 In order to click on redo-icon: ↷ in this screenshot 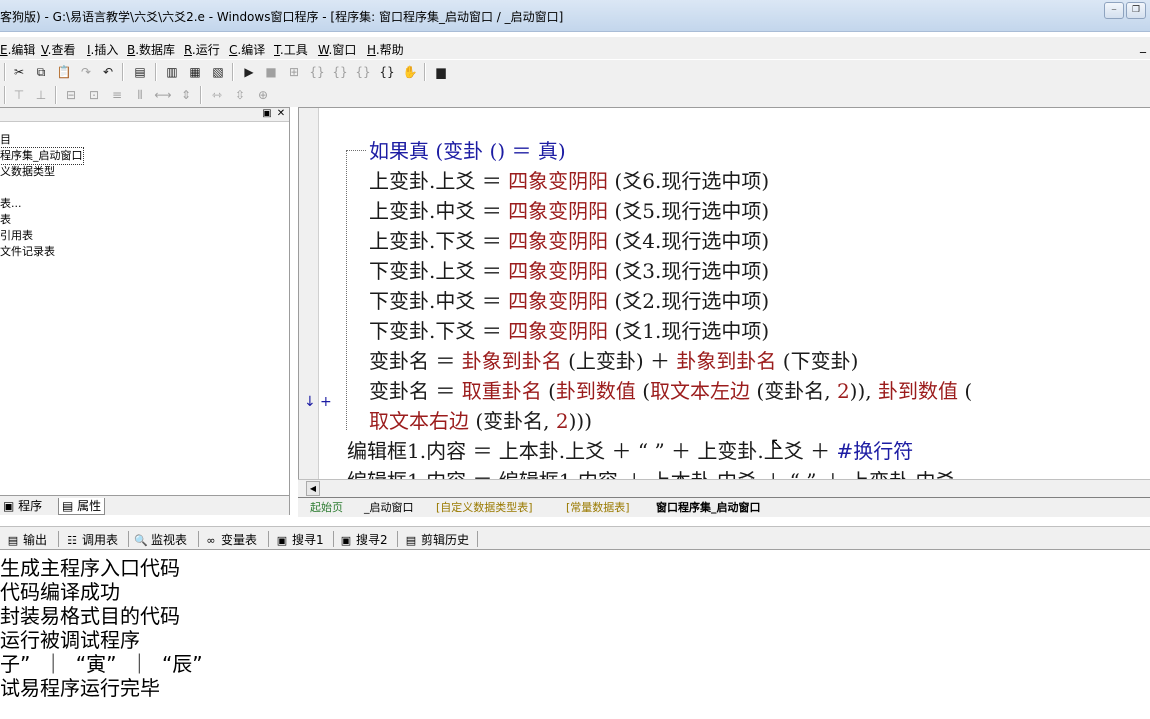, I will do `click(86, 72)`.